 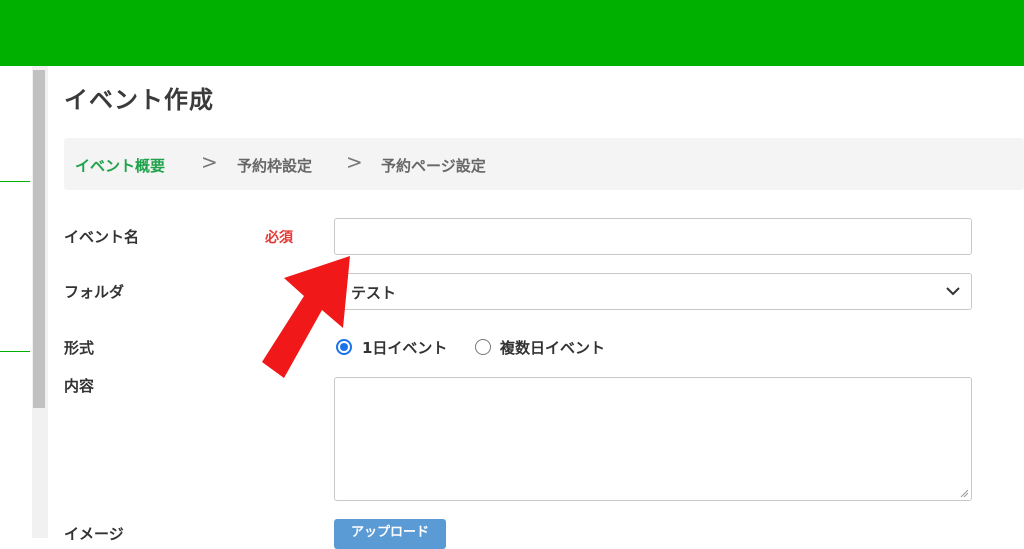 I want to click on radio-single-day-label: 1日イベント, so click(x=404, y=347).